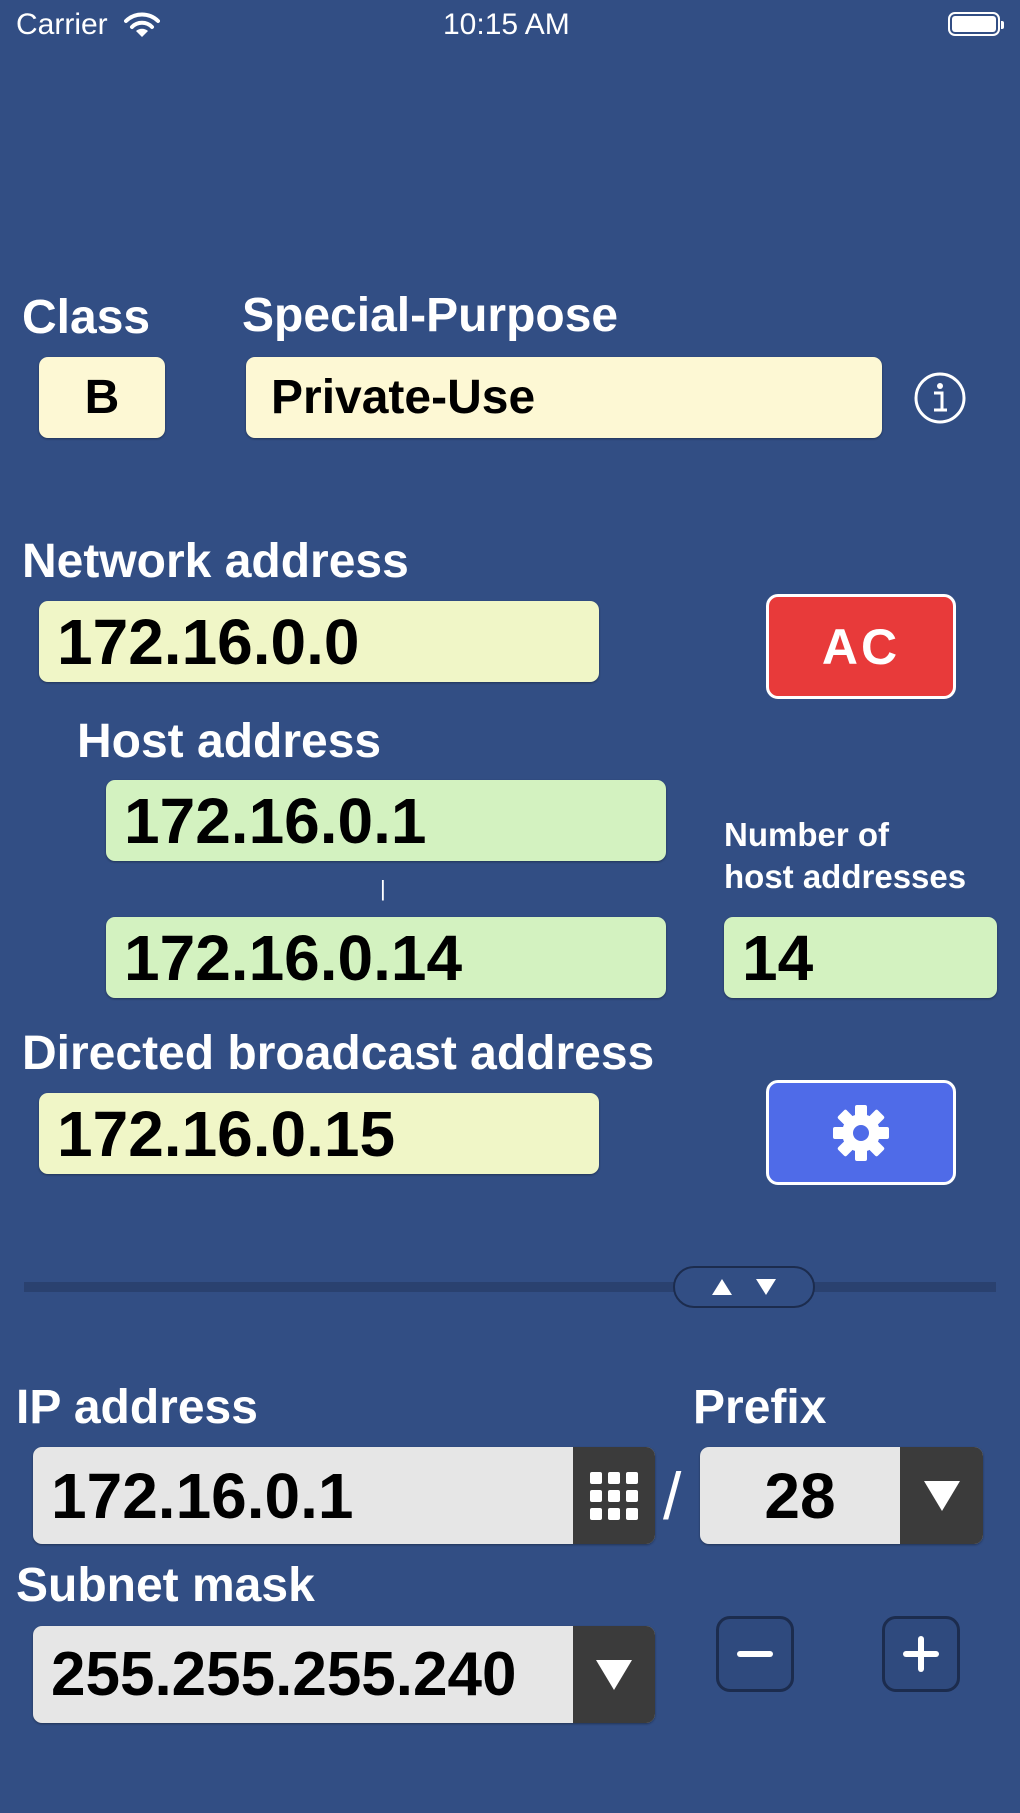 Image resolution: width=1020 pixels, height=1813 pixels. I want to click on class-label: Class, so click(86, 317).